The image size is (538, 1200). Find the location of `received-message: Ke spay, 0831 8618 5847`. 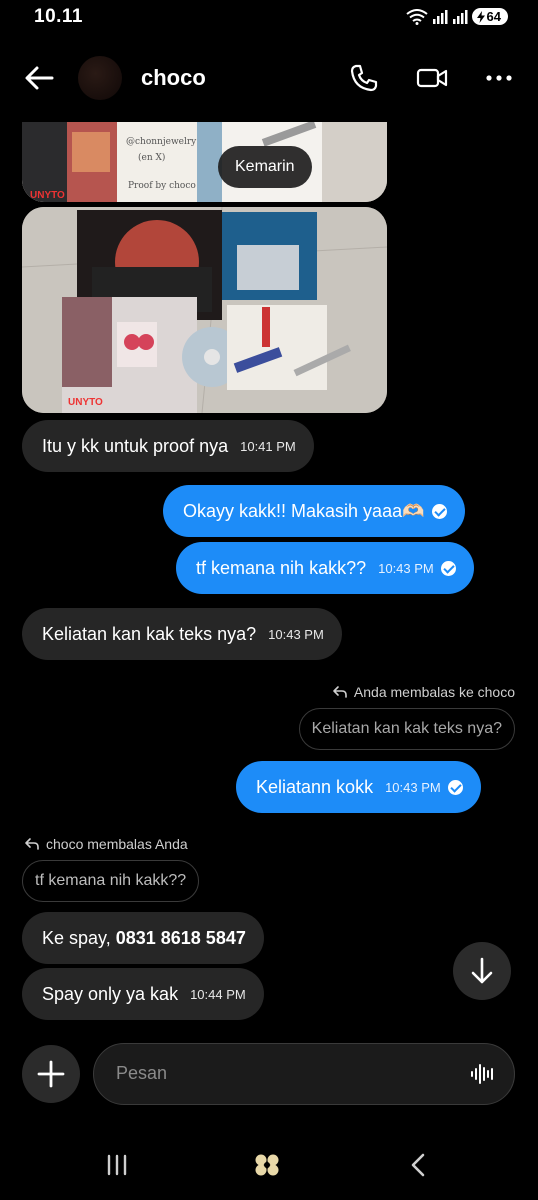

received-message: Ke spay, 0831 8618 5847 is located at coordinates (143, 938).